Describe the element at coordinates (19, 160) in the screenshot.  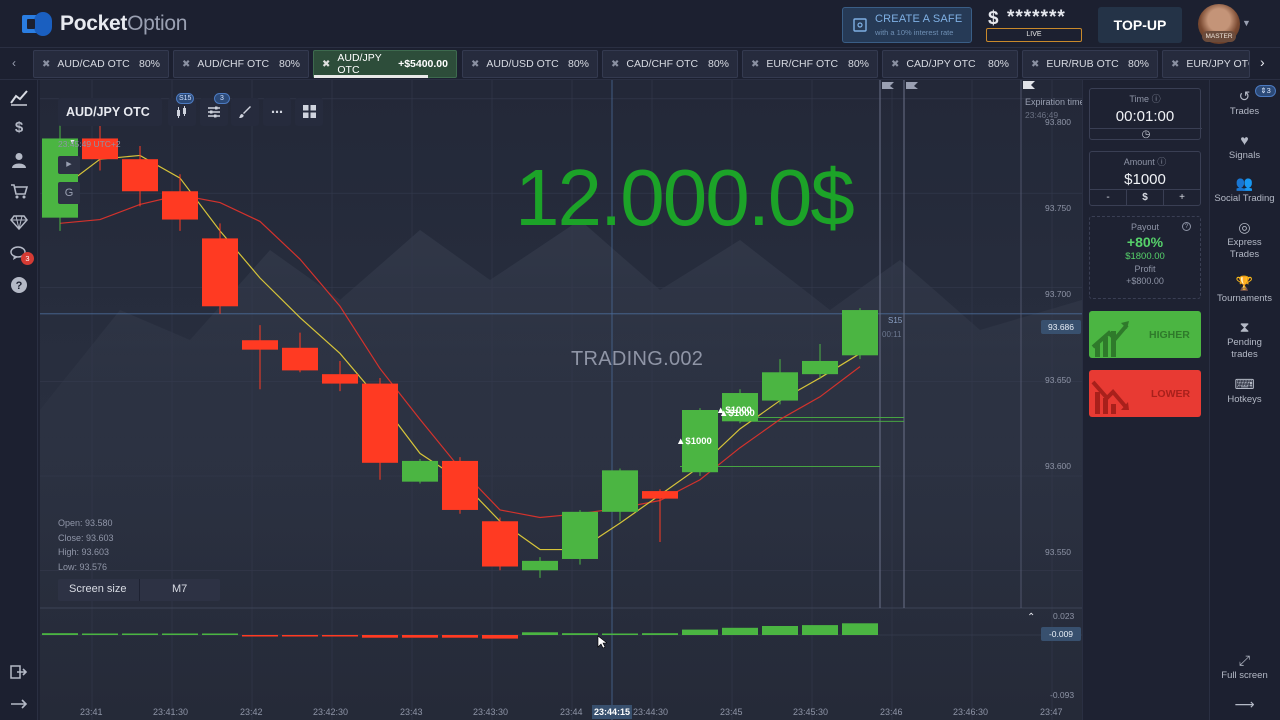
I see `user-icon` at that location.